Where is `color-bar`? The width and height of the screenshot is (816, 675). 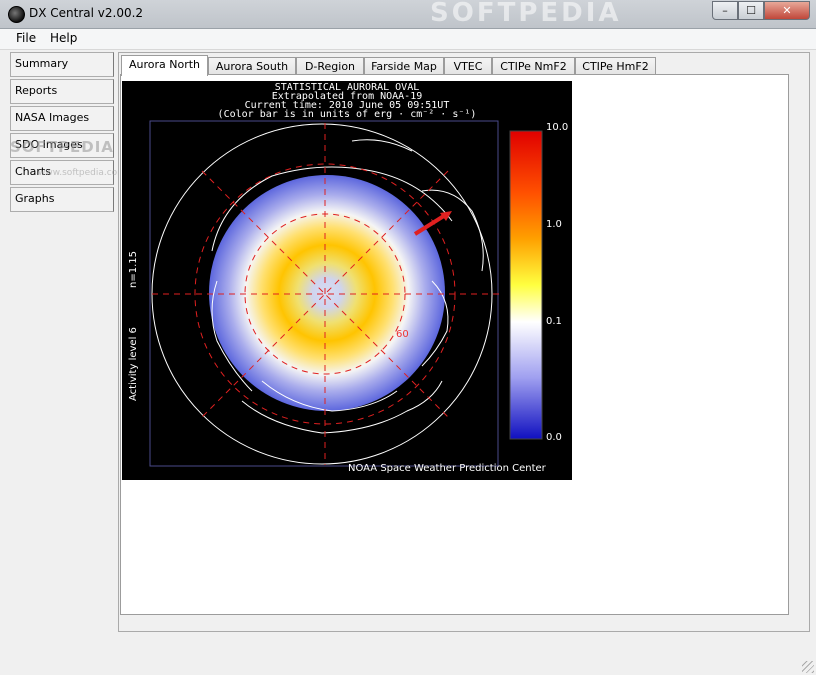
color-bar is located at coordinates (526, 285).